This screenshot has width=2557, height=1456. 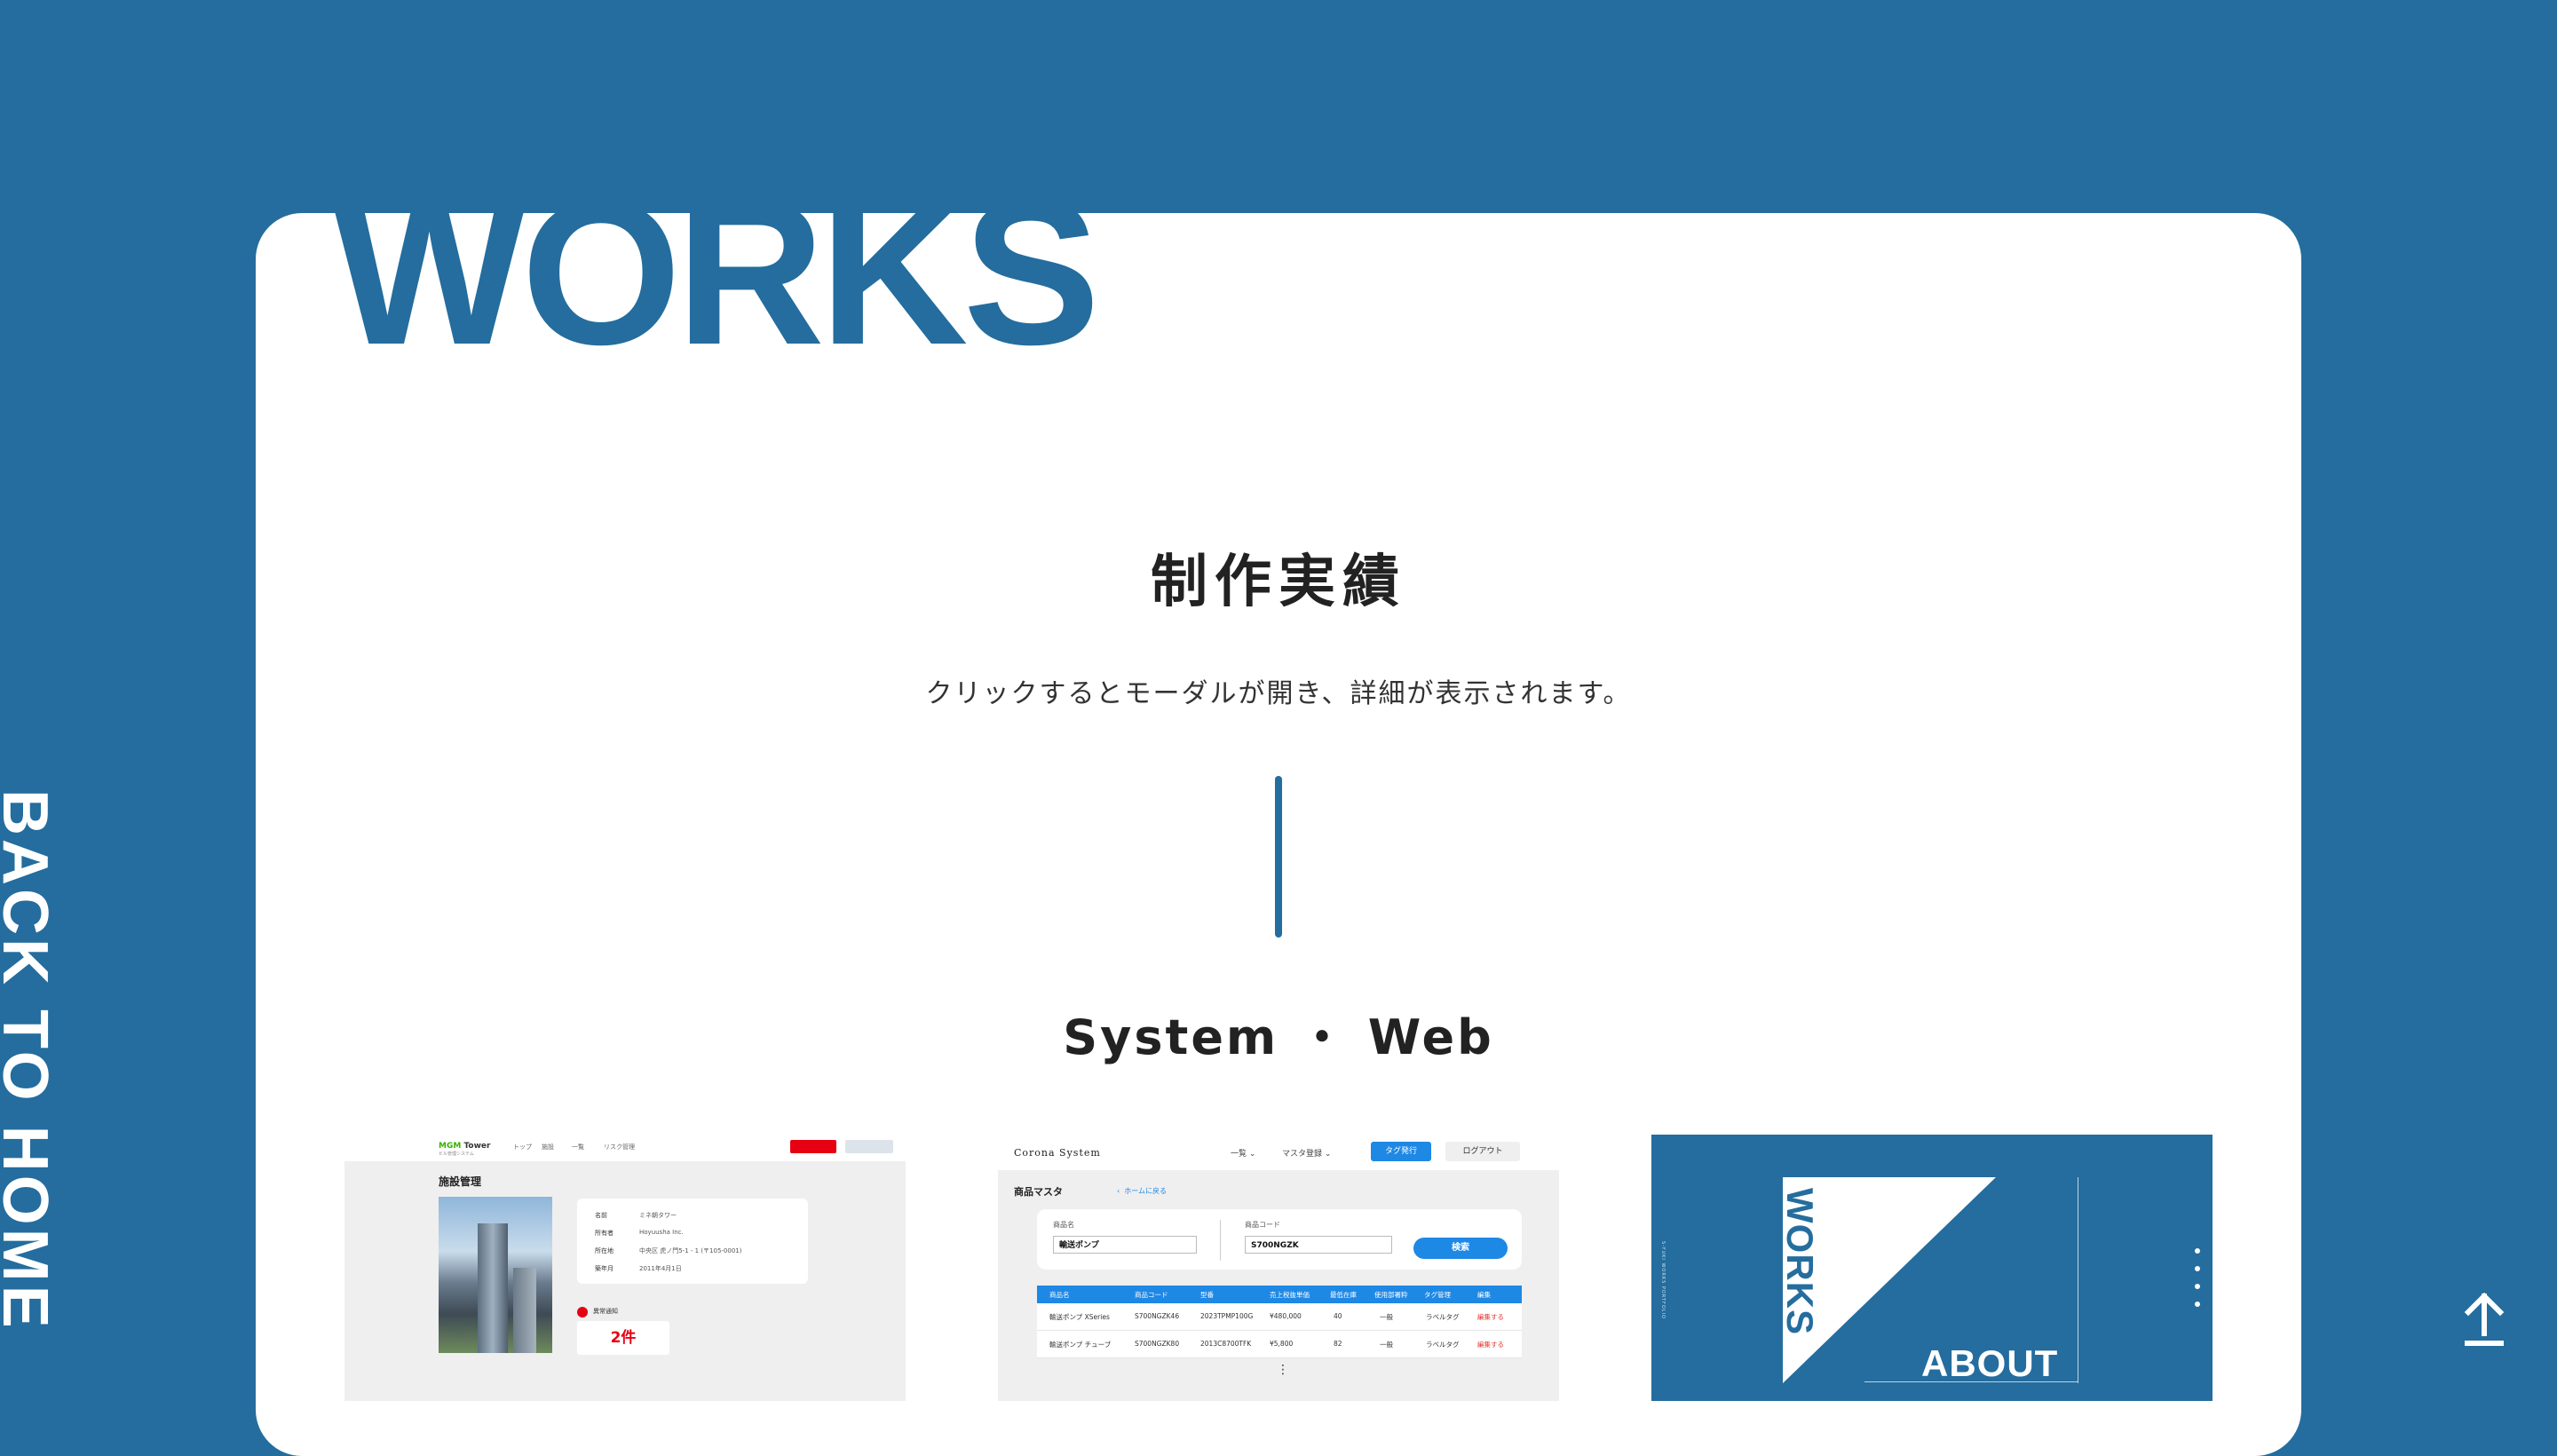 What do you see at coordinates (1318, 1245) in the screenshot?
I see `code-input: S700NGZK` at bounding box center [1318, 1245].